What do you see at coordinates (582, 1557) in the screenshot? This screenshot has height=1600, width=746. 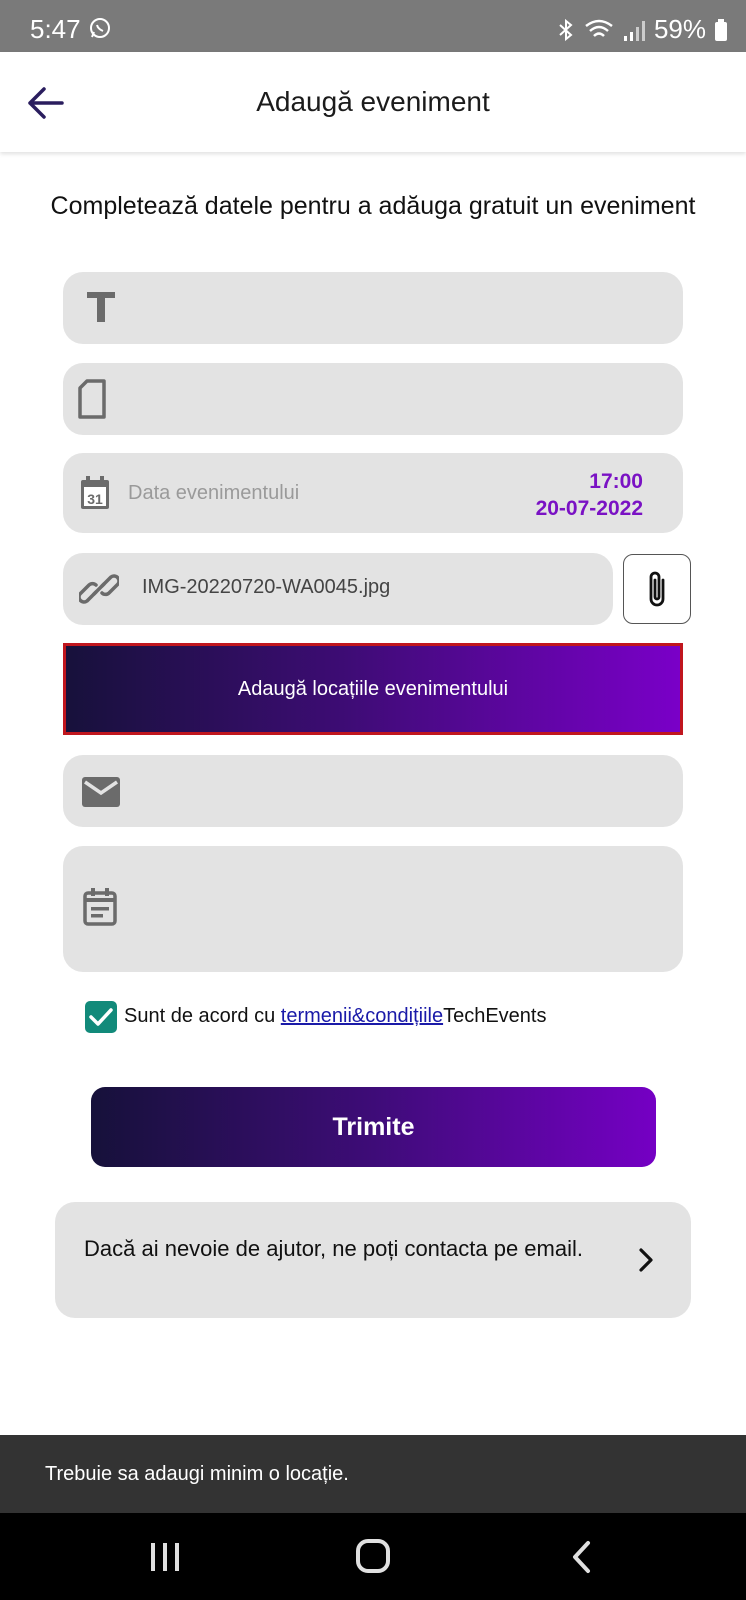 I see `back-nav-icon` at bounding box center [582, 1557].